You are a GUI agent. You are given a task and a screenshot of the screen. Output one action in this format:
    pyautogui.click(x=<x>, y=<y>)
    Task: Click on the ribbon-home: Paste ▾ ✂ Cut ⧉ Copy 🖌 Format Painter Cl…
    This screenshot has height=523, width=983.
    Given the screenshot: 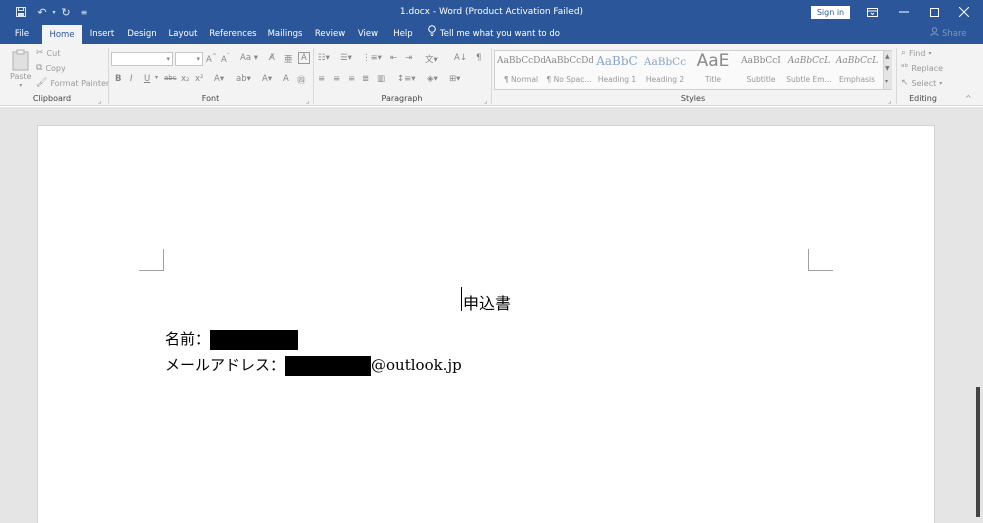 What is the action you would take?
    pyautogui.click(x=491, y=75)
    